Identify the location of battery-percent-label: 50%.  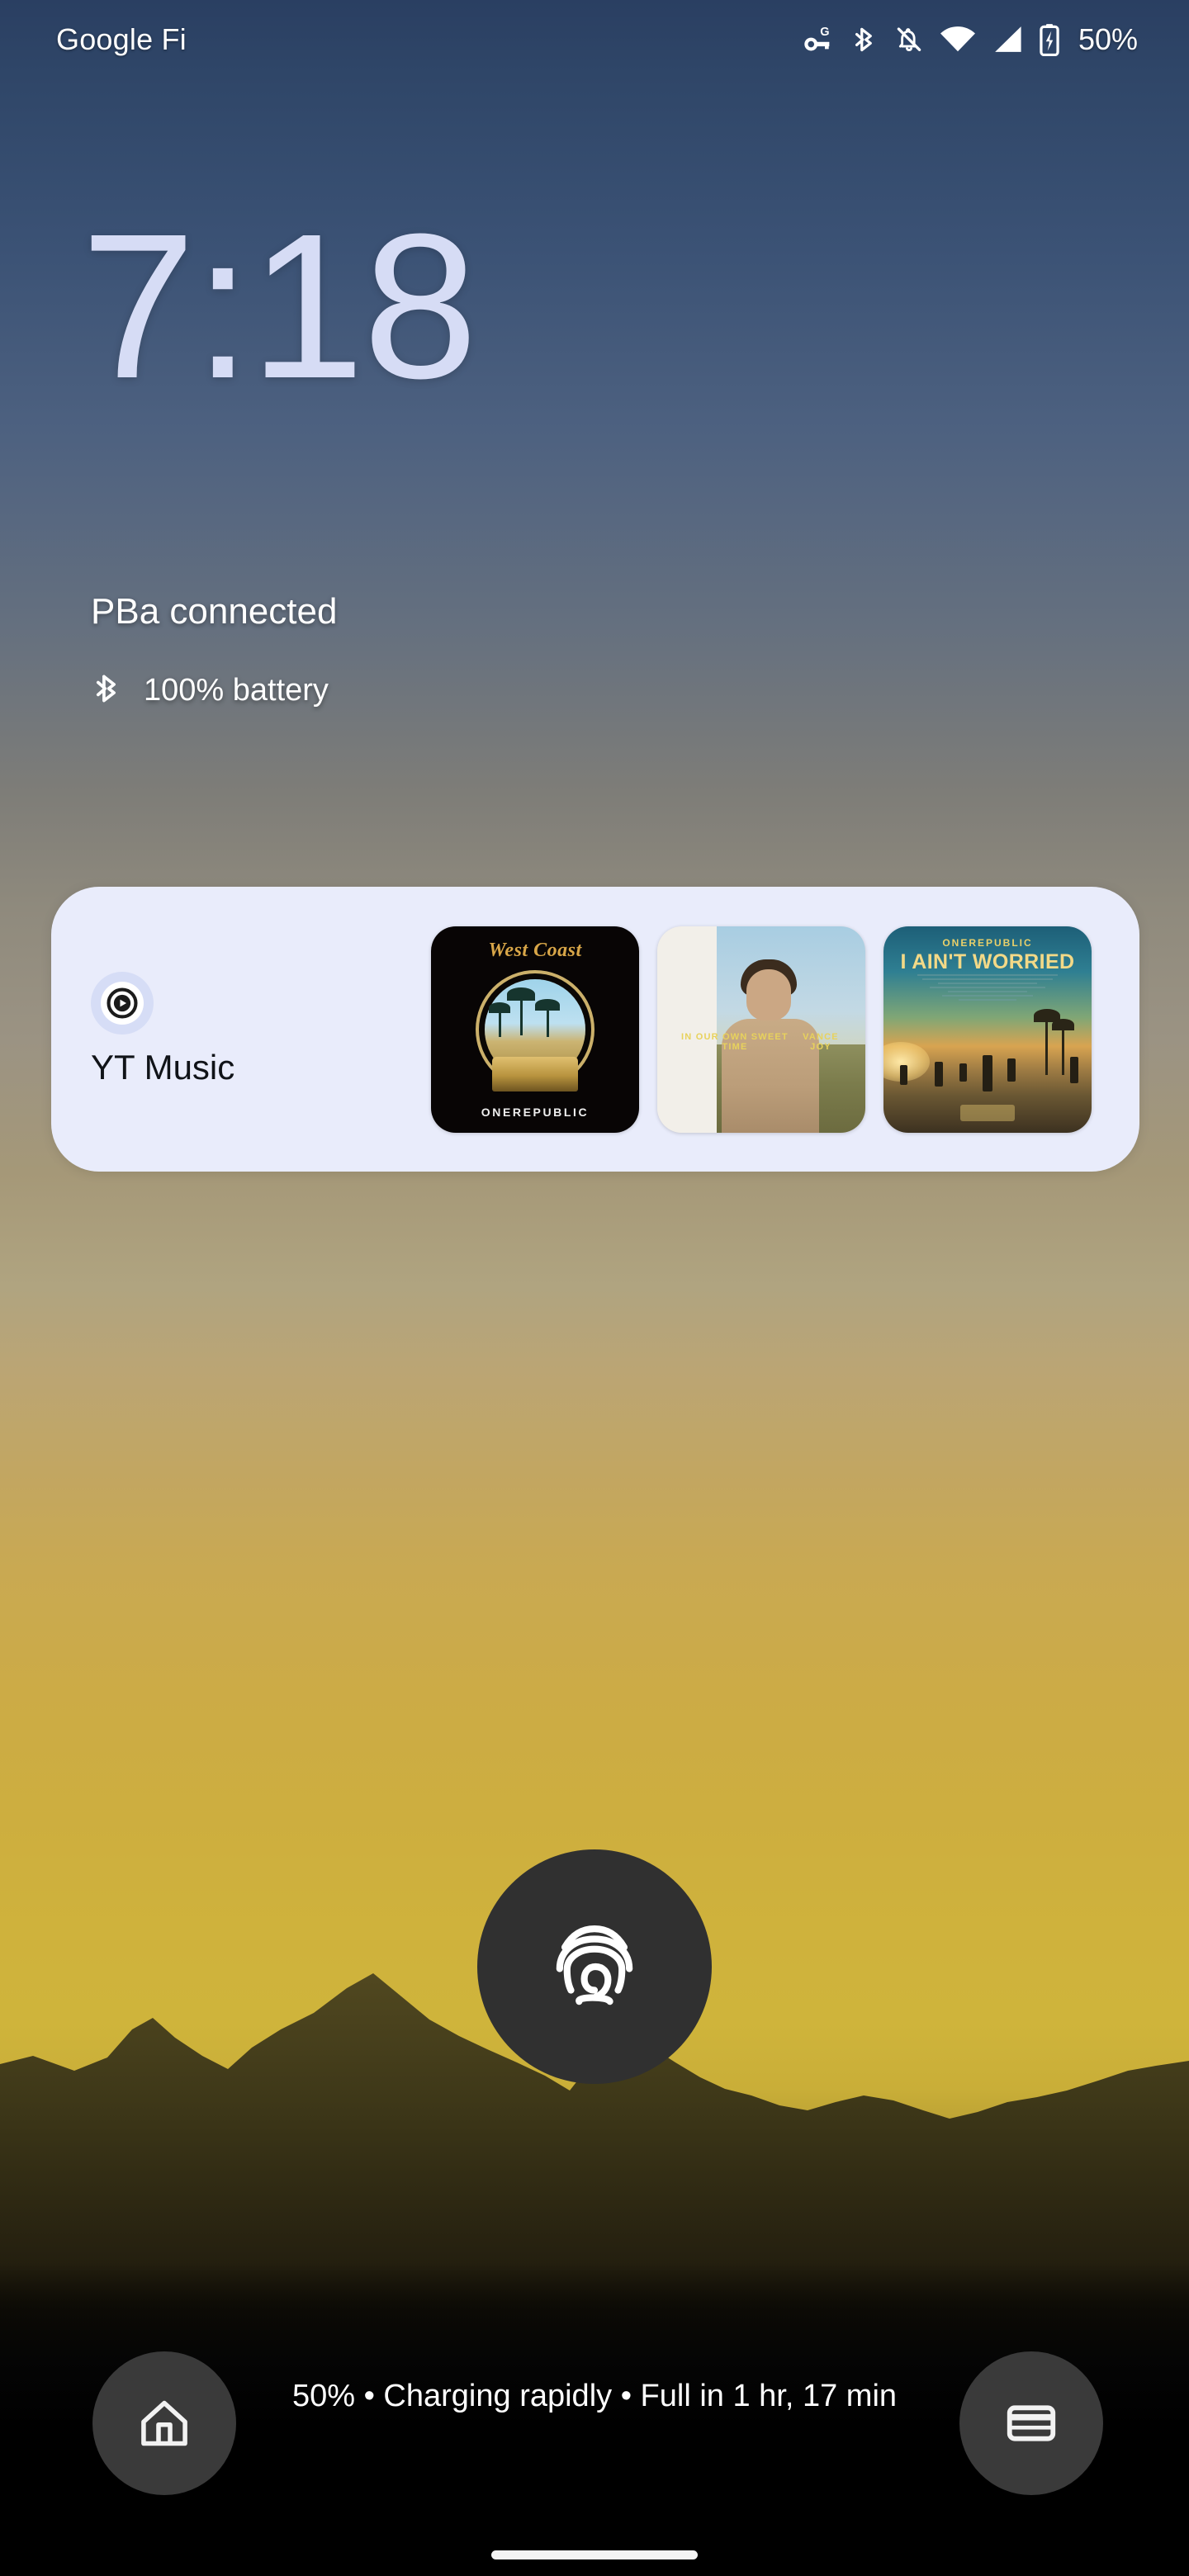
(1108, 39).